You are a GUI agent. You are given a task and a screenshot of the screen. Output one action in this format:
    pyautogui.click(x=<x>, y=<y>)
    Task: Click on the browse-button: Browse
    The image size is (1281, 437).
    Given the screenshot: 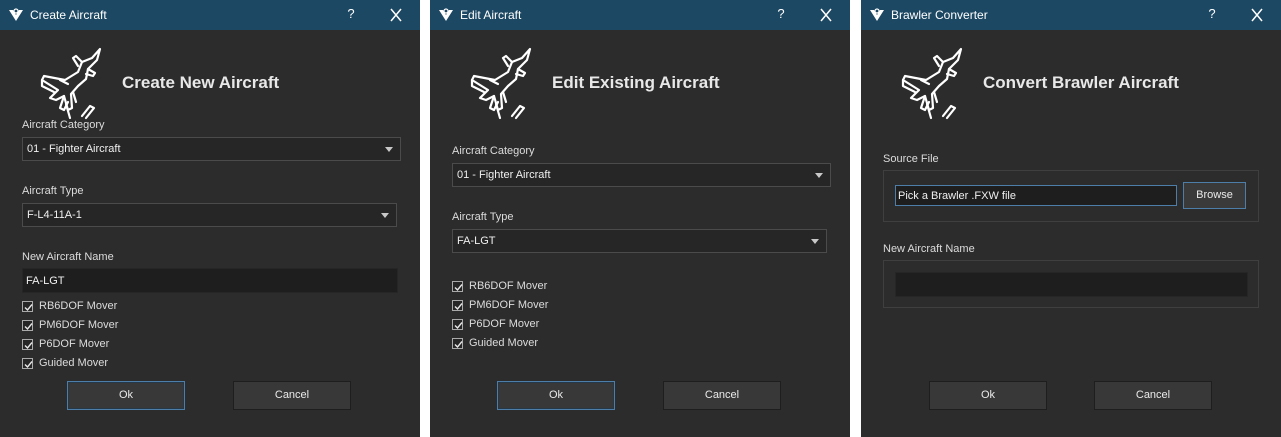 What is the action you would take?
    pyautogui.click(x=1214, y=195)
    